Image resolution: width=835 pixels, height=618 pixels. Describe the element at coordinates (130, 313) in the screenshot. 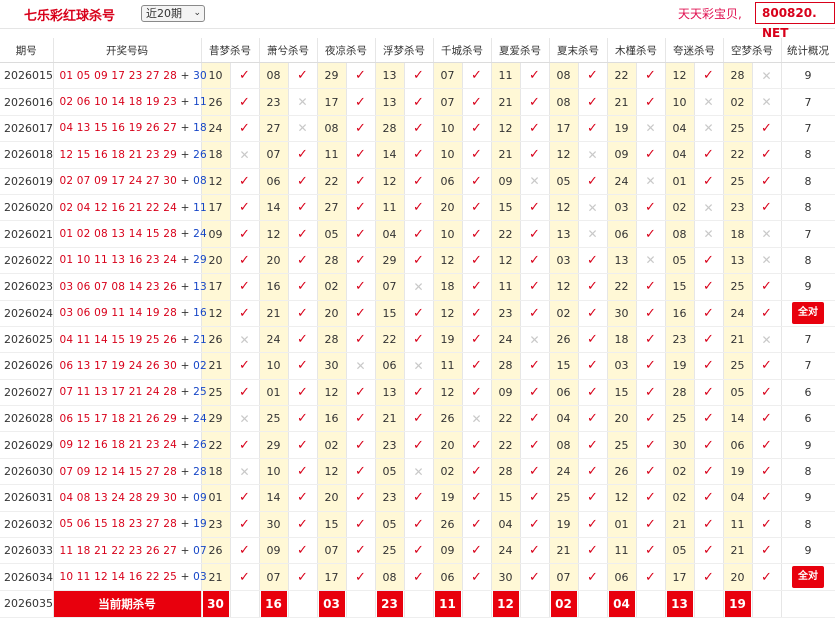

I see `draw-numbers: 03 06 09 11 14 19 28 + 16` at that location.